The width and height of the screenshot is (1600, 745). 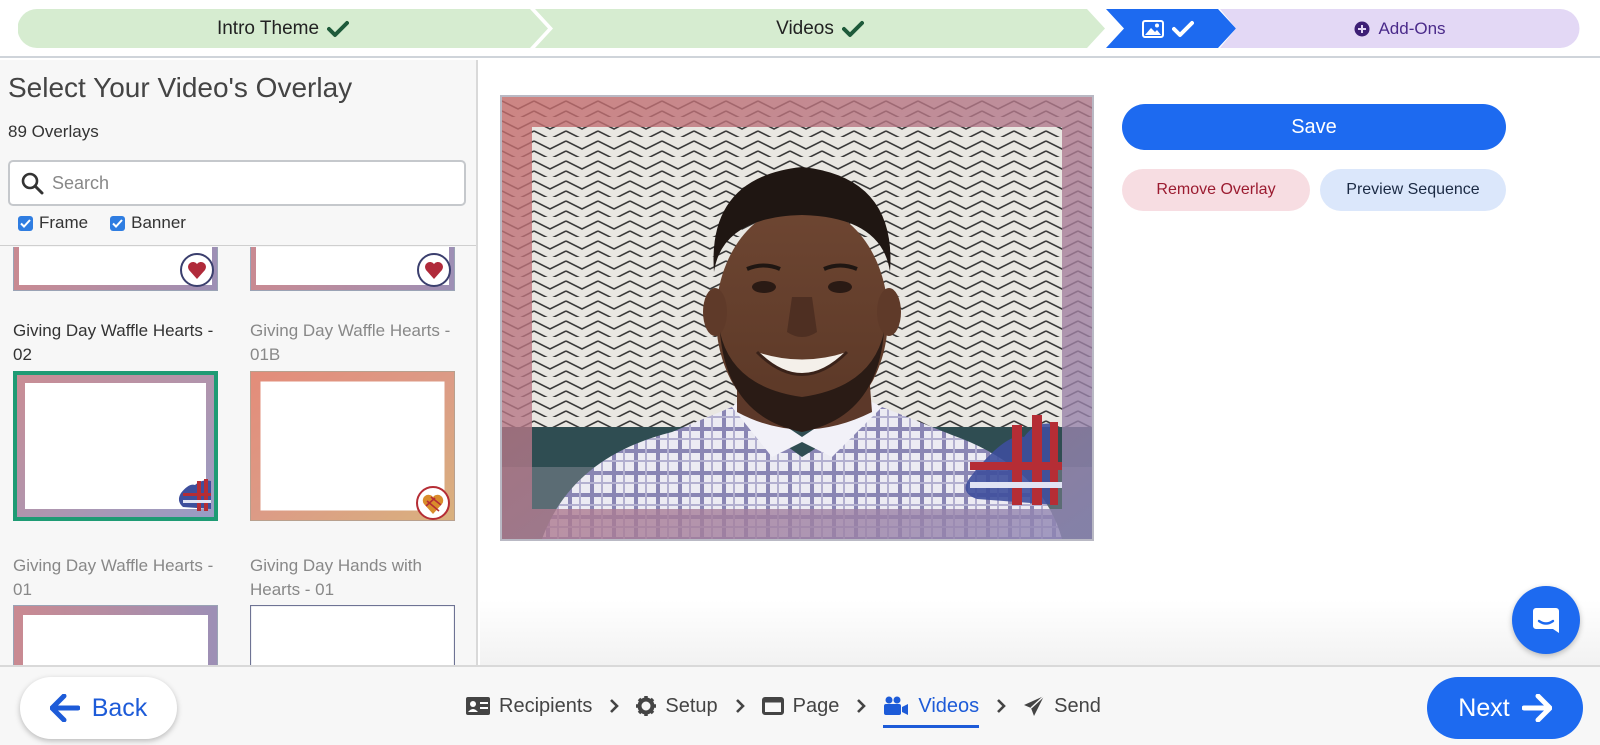 I want to click on nav-videos-label: Videos, so click(x=949, y=705).